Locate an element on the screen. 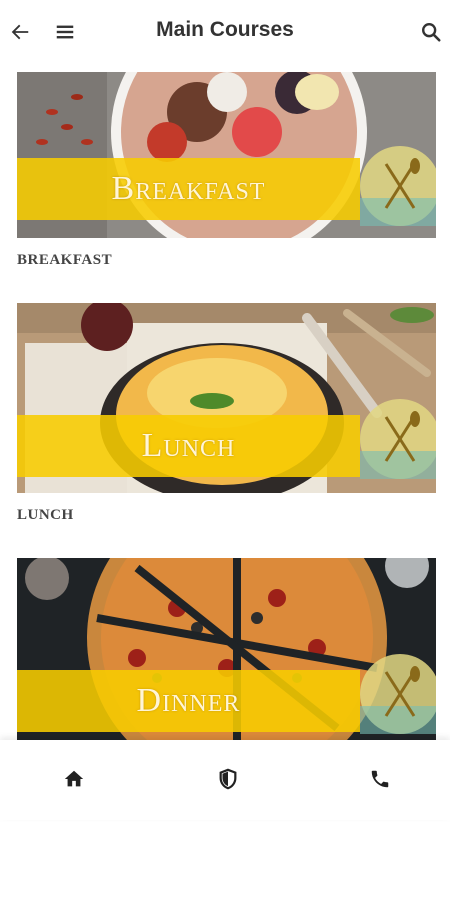 Image resolution: width=450 pixels, height=900 pixels. dinner-banner: Dinner is located at coordinates (188, 701).